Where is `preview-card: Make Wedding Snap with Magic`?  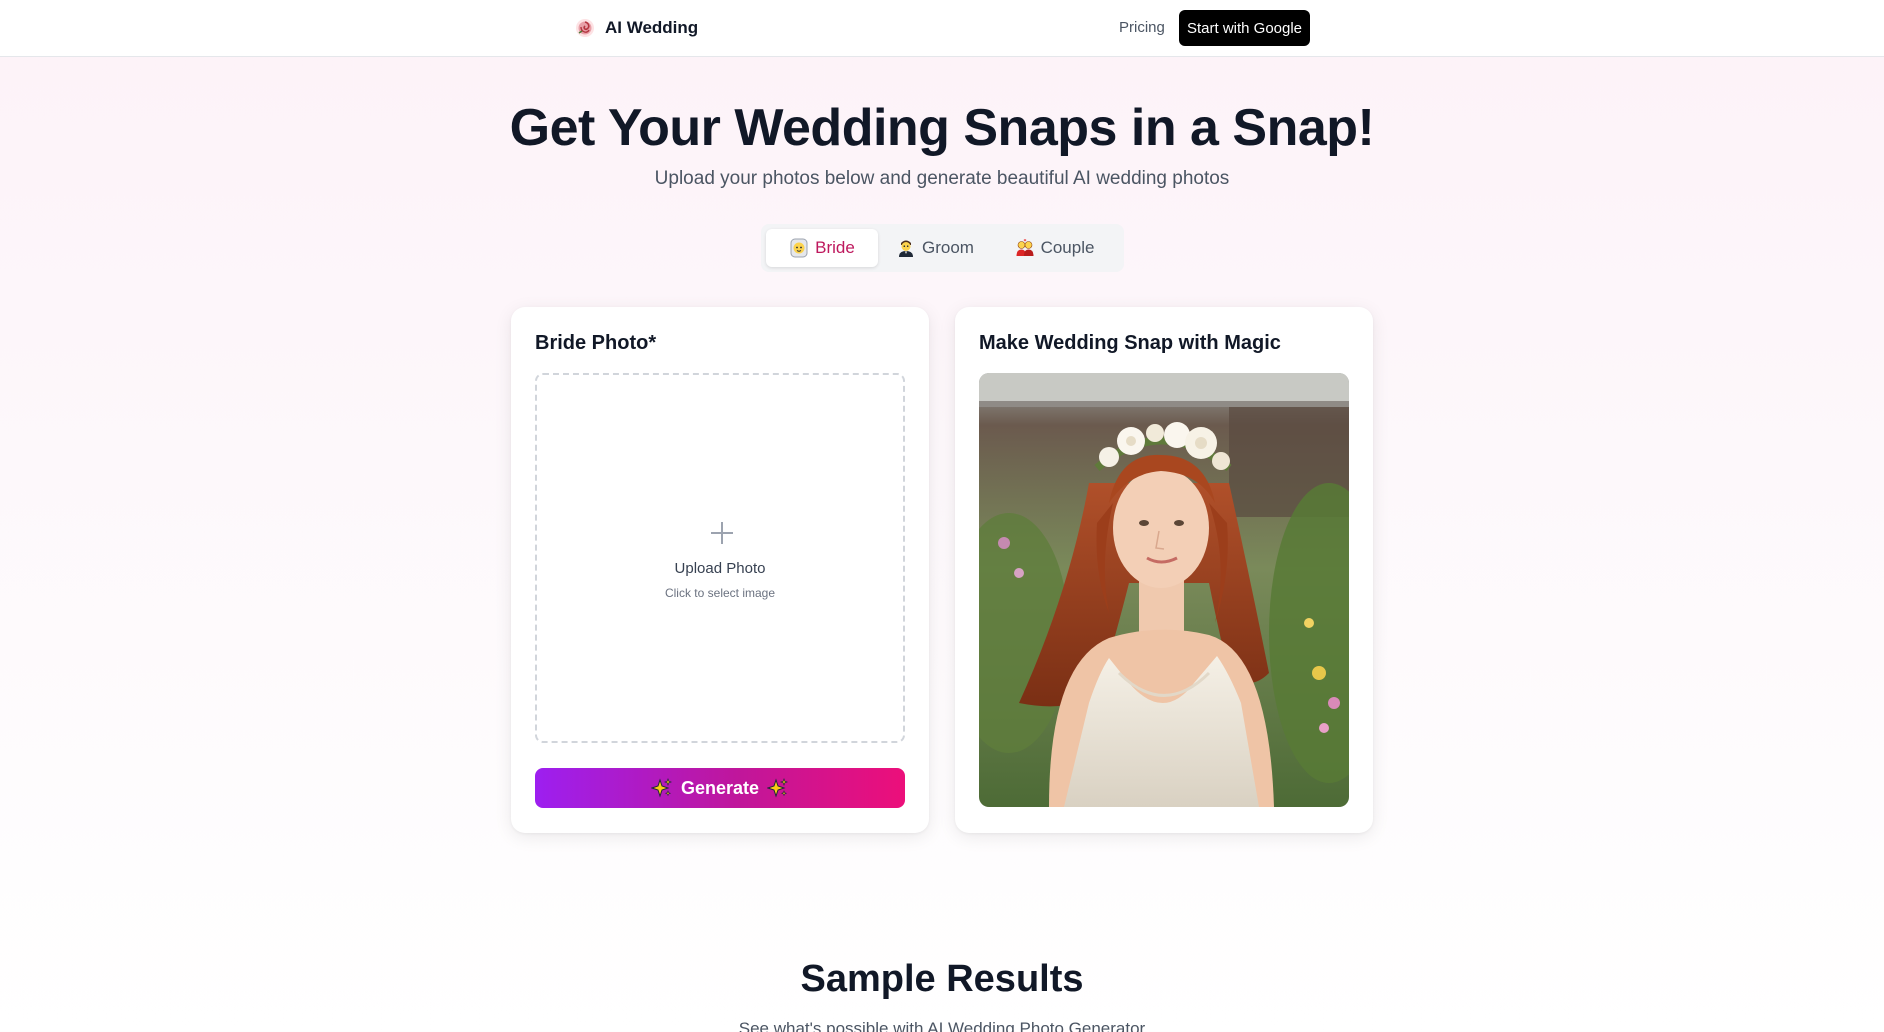 preview-card: Make Wedding Snap with Magic is located at coordinates (1164, 570).